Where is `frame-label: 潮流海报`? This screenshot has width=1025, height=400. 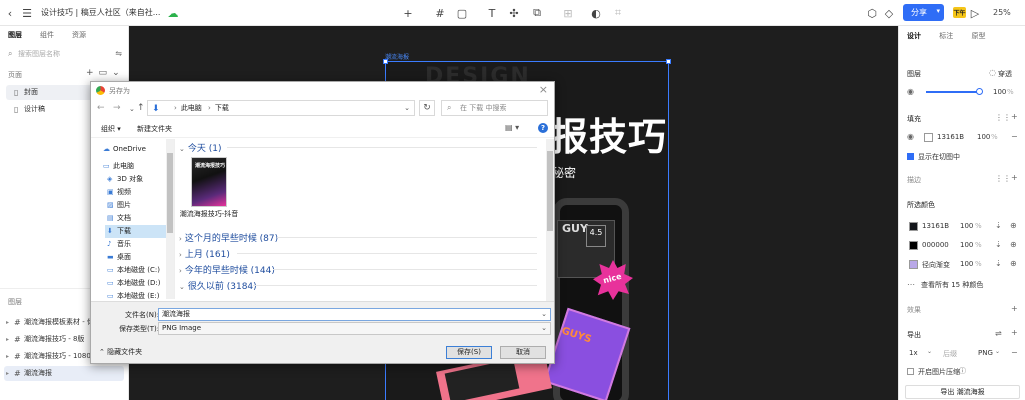 frame-label: 潮流海报 is located at coordinates (397, 56).